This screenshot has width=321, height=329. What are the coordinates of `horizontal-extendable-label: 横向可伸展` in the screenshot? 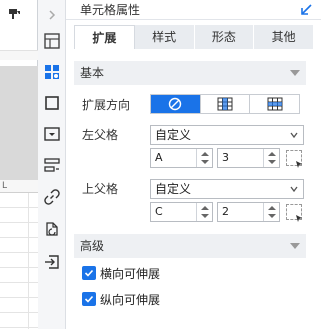 It's located at (130, 274).